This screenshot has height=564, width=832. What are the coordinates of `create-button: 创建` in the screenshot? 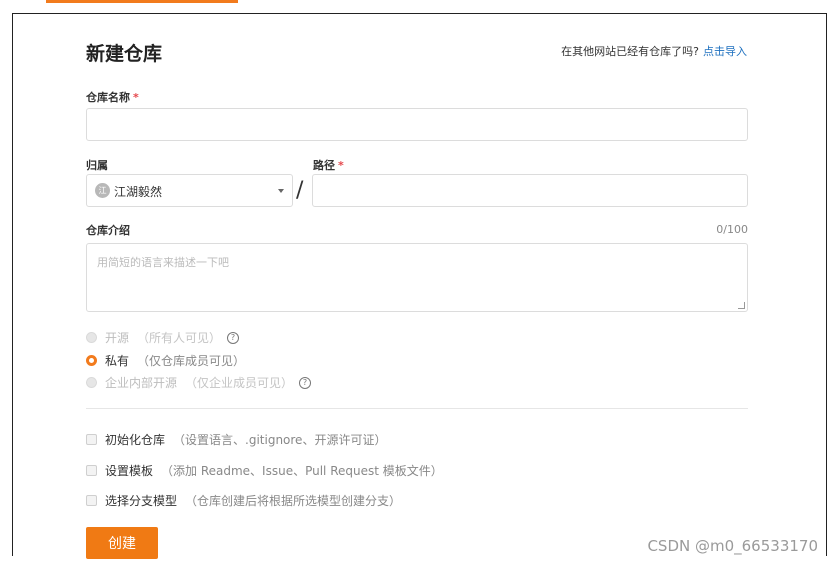 It's located at (122, 543).